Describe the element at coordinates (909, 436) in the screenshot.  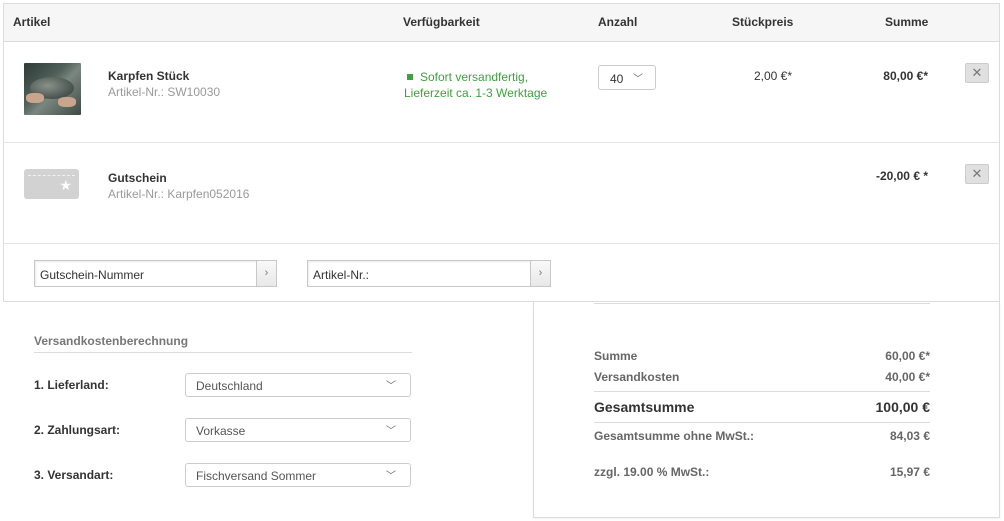
I see `net-total-value: 84,03 €` at that location.